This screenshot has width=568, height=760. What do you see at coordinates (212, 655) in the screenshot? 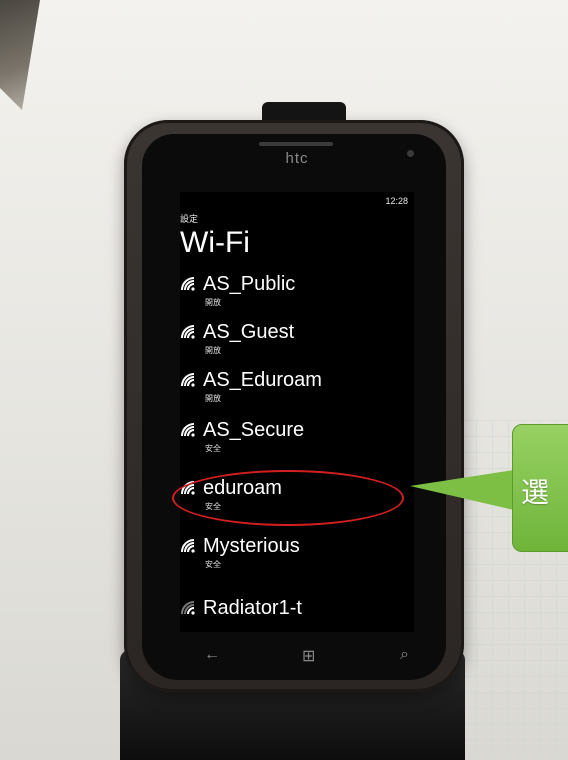
I see `back-button-icon: ←` at bounding box center [212, 655].